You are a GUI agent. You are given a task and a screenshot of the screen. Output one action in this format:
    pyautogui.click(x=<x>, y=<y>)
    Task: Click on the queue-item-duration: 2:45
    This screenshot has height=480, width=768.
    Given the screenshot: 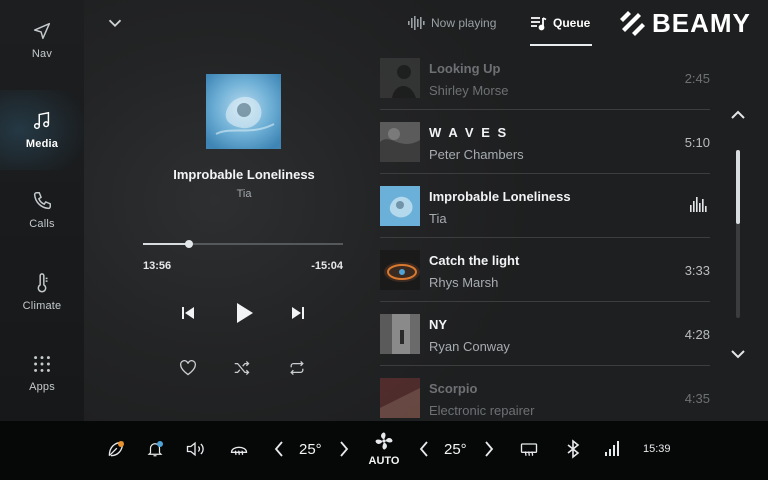 What is the action you would take?
    pyautogui.click(x=697, y=78)
    